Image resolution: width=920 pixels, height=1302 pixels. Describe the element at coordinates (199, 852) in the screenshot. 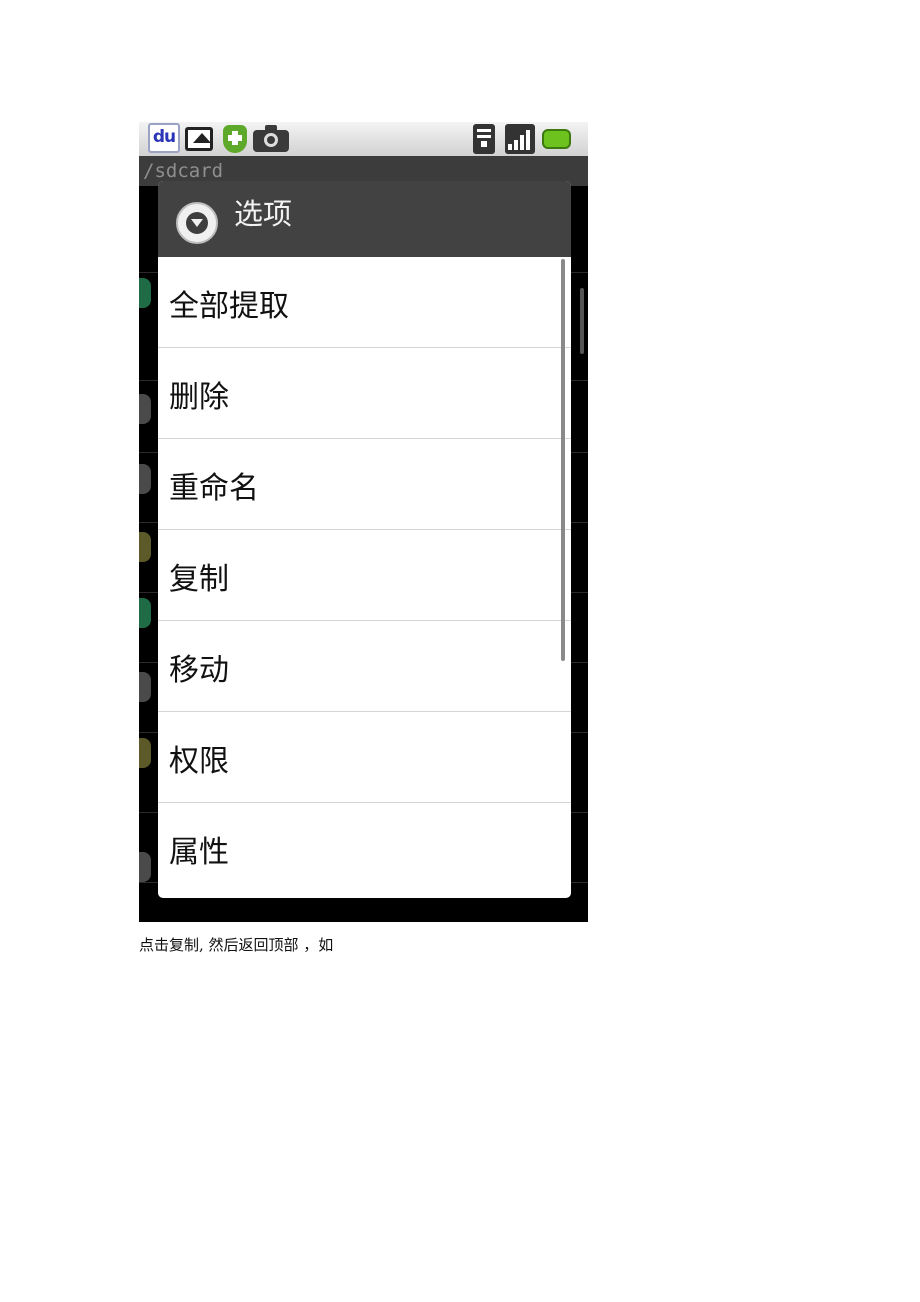

I see `menu-item-label: 属性` at that location.